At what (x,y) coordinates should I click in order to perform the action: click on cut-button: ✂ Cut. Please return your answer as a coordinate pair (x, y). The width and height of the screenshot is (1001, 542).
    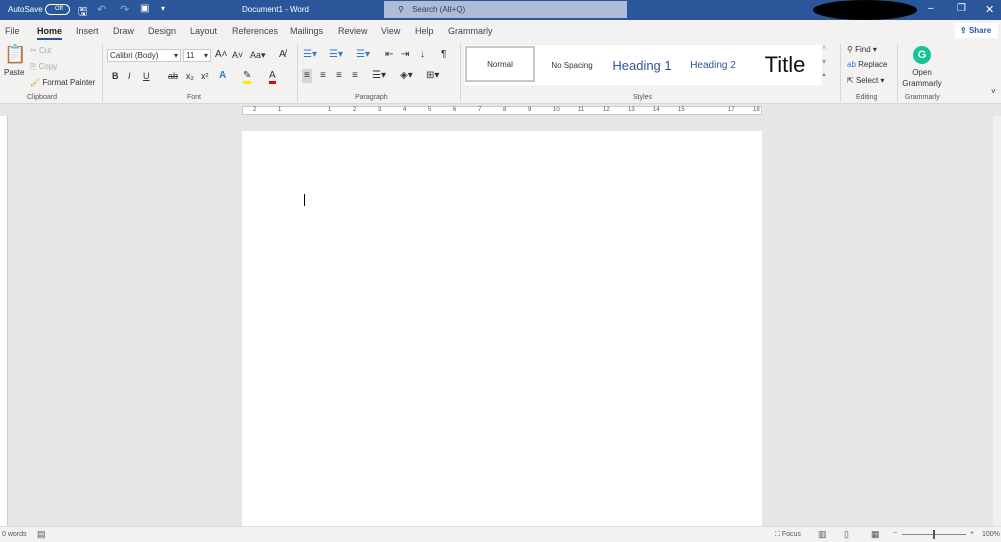
    Looking at the image, I should click on (40, 50).